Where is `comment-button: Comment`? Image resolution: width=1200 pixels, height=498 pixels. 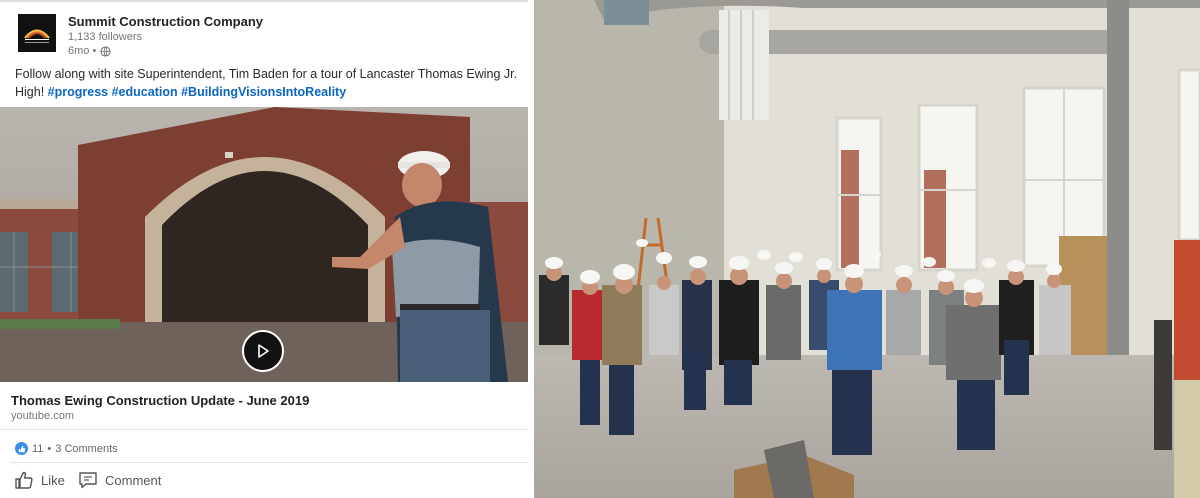 comment-button: Comment is located at coordinates (119, 480).